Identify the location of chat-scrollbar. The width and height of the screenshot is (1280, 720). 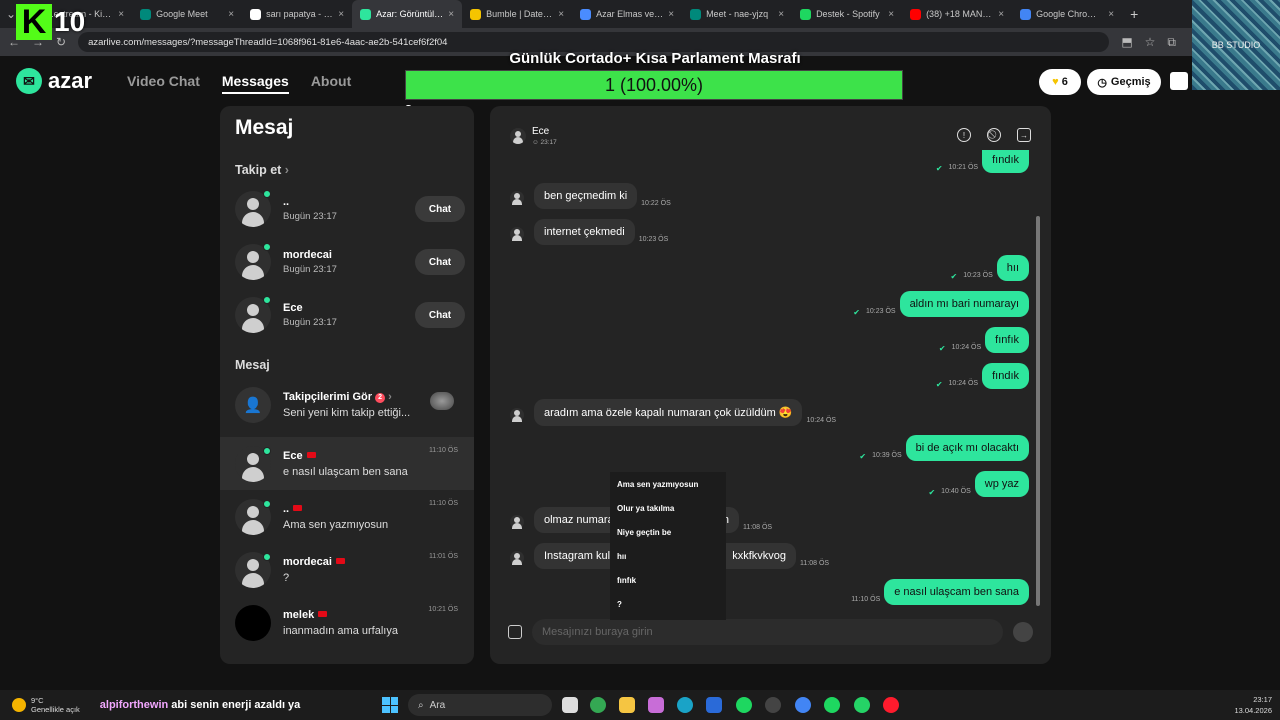
(1038, 411).